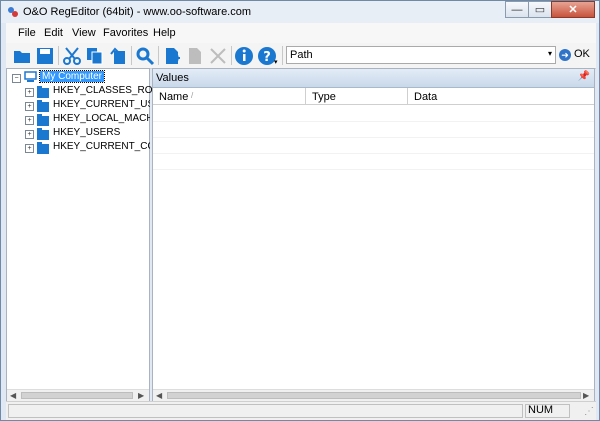 The image size is (600, 421). Describe the element at coordinates (421, 55) in the screenshot. I see `path-input: Path ▾` at that location.